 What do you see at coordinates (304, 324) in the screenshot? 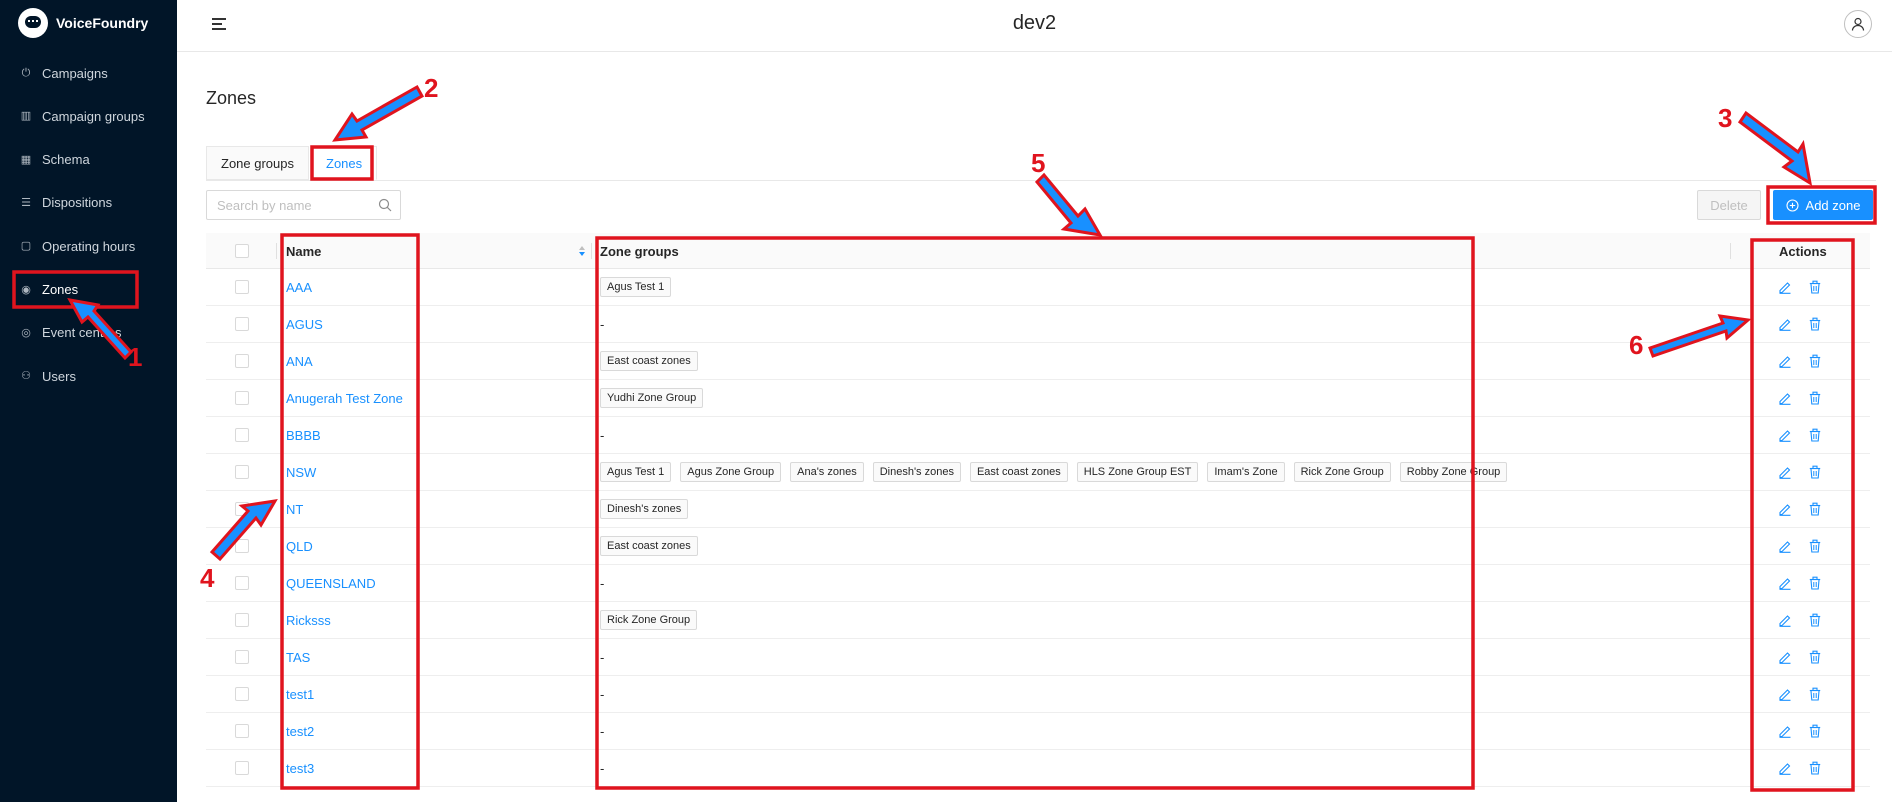
I see `zone-name-link: AGUS` at bounding box center [304, 324].